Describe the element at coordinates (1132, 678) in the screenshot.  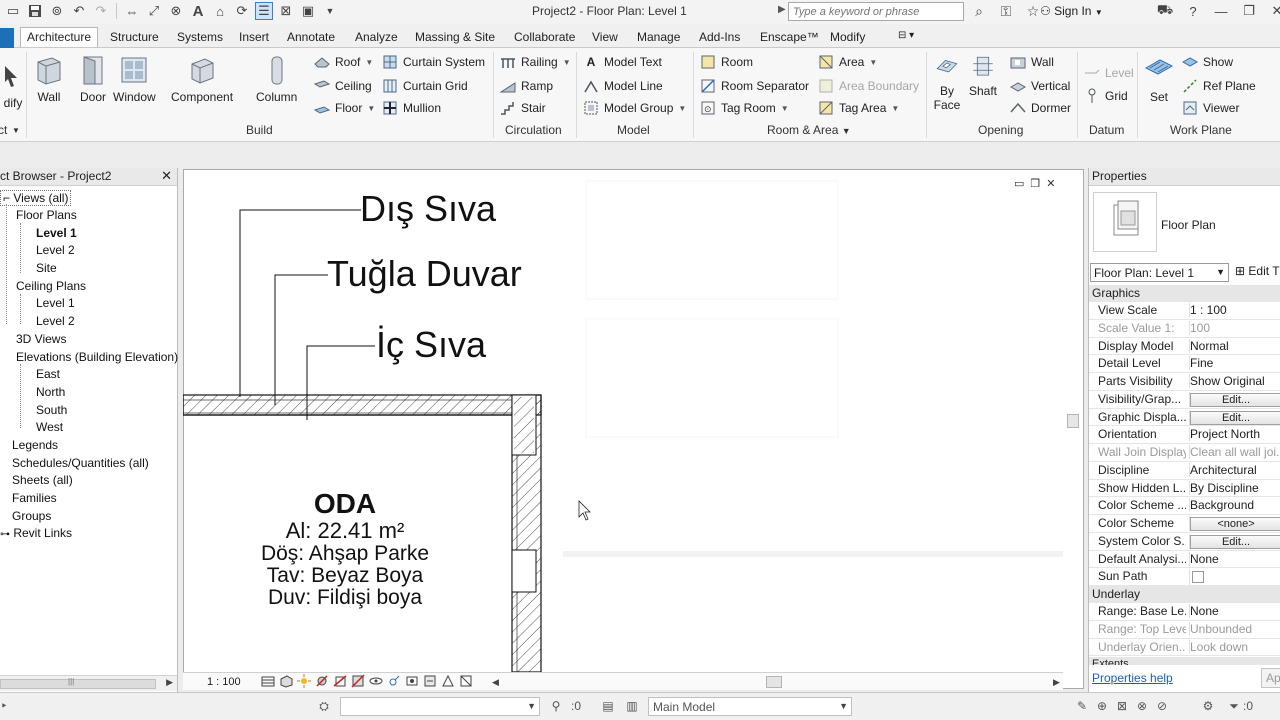
I see `properties-help-link: Properties help` at that location.